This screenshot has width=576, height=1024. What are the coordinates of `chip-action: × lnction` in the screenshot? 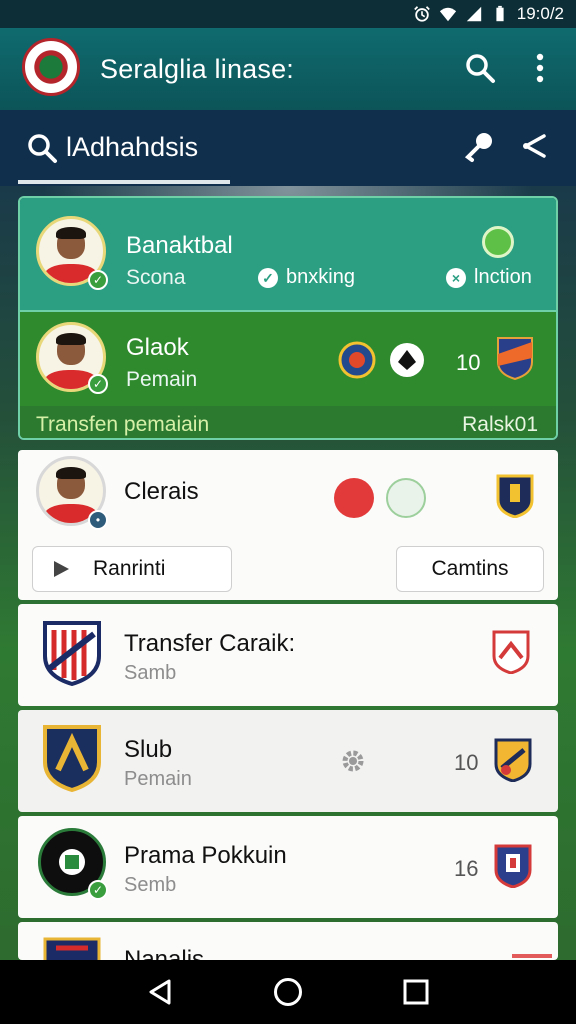 It's located at (489, 277).